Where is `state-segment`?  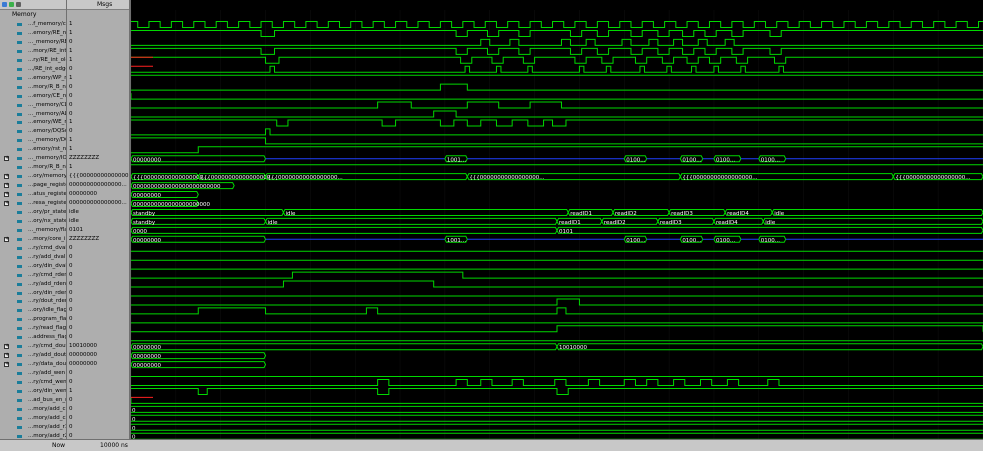 state-segment is located at coordinates (769, 230).